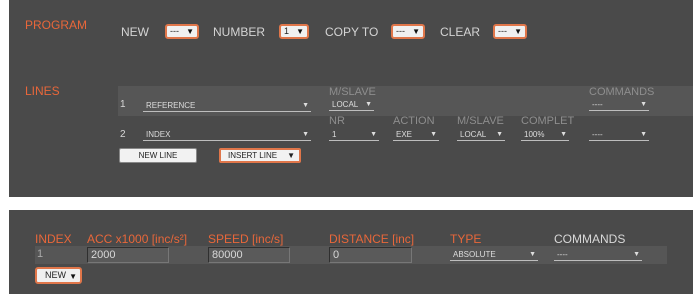 Image resolution: width=695 pixels, height=294 pixels. I want to click on clear-value: ---, so click(502, 31).